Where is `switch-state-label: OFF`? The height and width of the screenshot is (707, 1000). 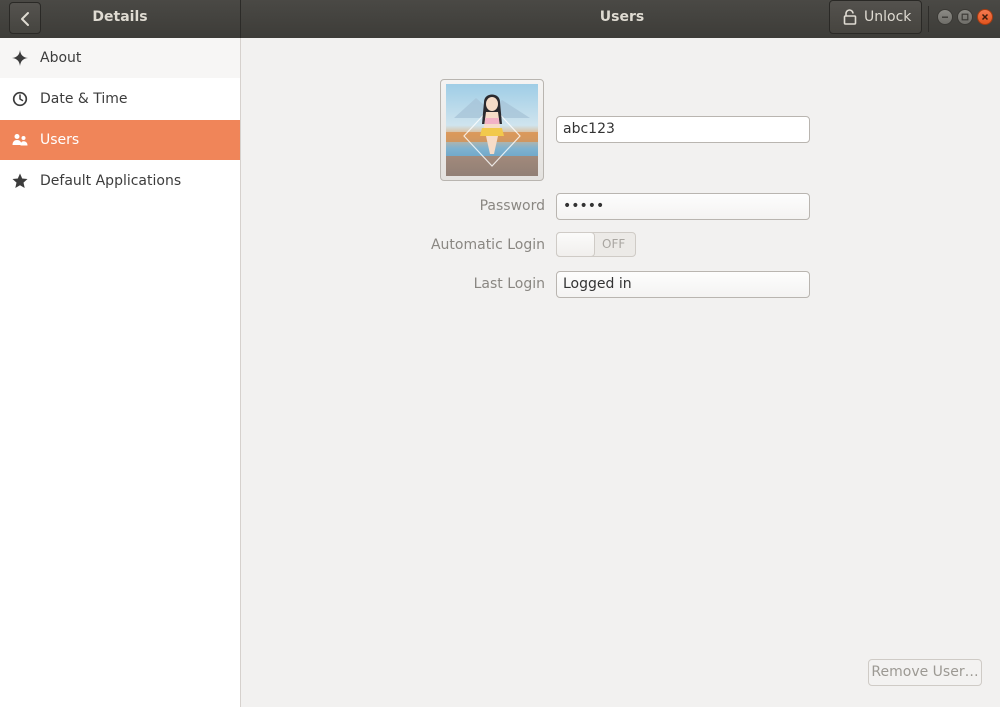 switch-state-label: OFF is located at coordinates (614, 244).